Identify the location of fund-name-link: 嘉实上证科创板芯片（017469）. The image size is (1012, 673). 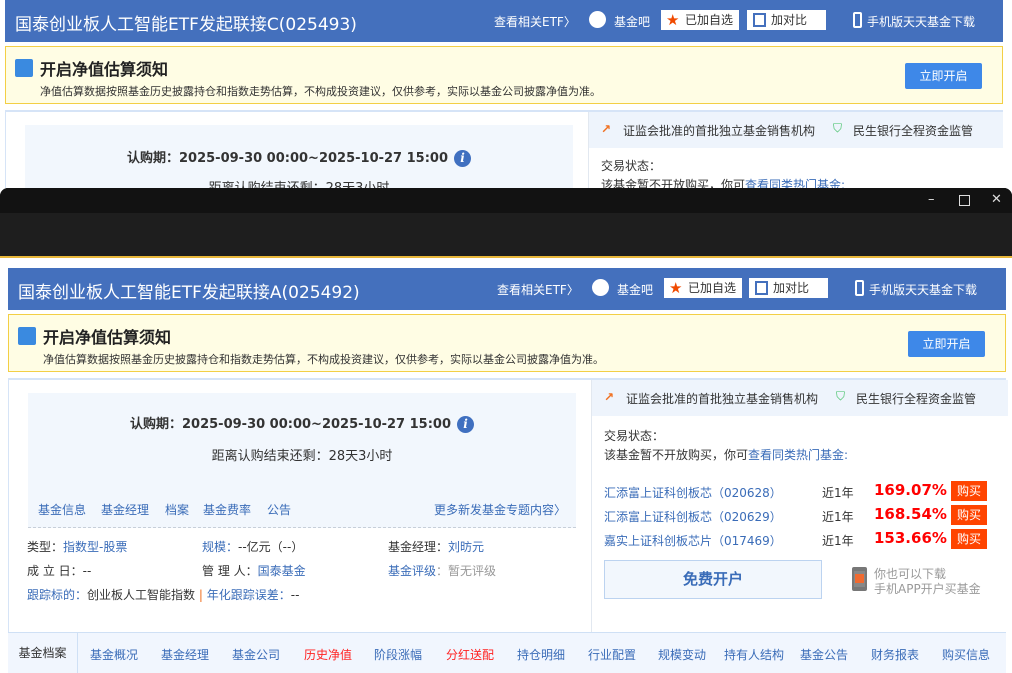
(693, 540).